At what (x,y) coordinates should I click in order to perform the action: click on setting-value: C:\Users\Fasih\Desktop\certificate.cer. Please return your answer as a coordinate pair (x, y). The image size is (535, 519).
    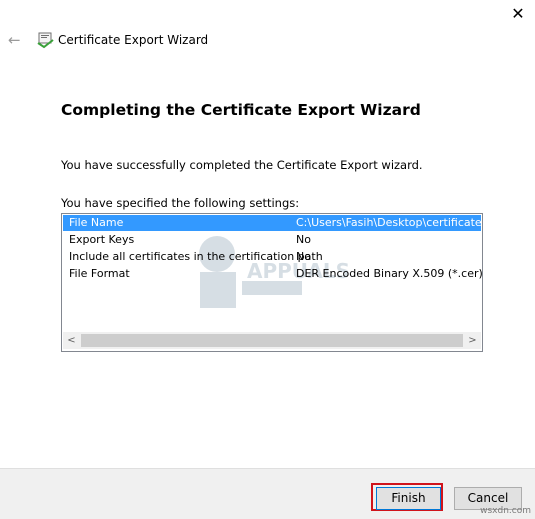
    Looking at the image, I should click on (389, 222).